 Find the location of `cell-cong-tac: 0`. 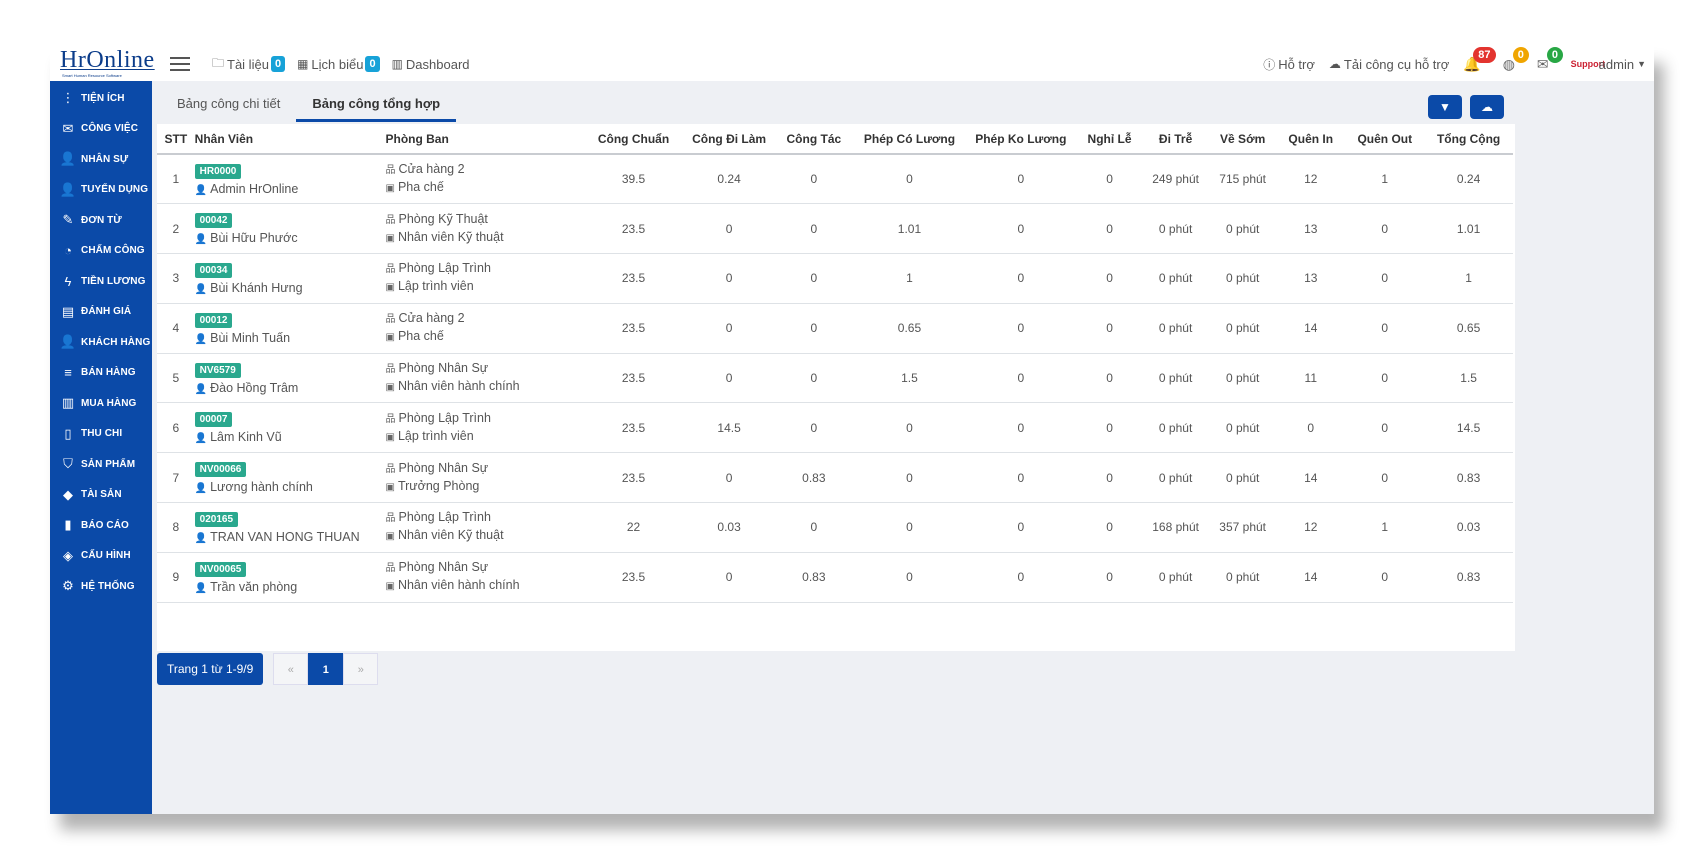

cell-cong-tac: 0 is located at coordinates (814, 179).